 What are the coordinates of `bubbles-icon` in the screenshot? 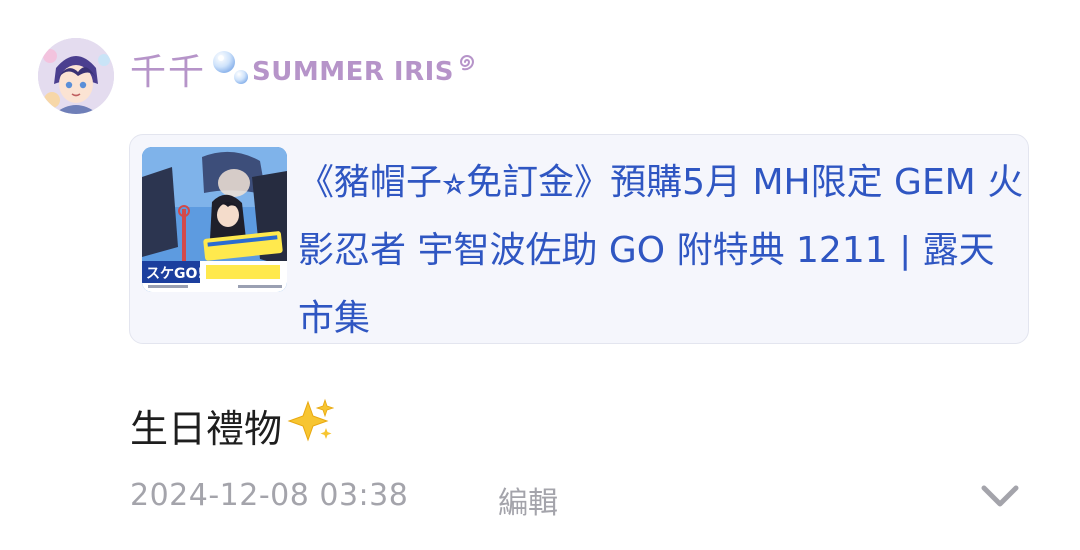 It's located at (230, 69).